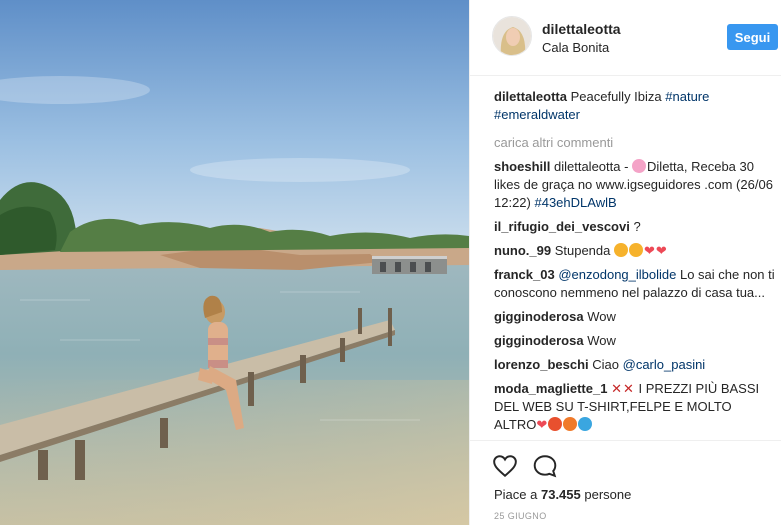 The height and width of the screenshot is (525, 781). What do you see at coordinates (621, 250) in the screenshot?
I see `kiss-emoji-icon` at bounding box center [621, 250].